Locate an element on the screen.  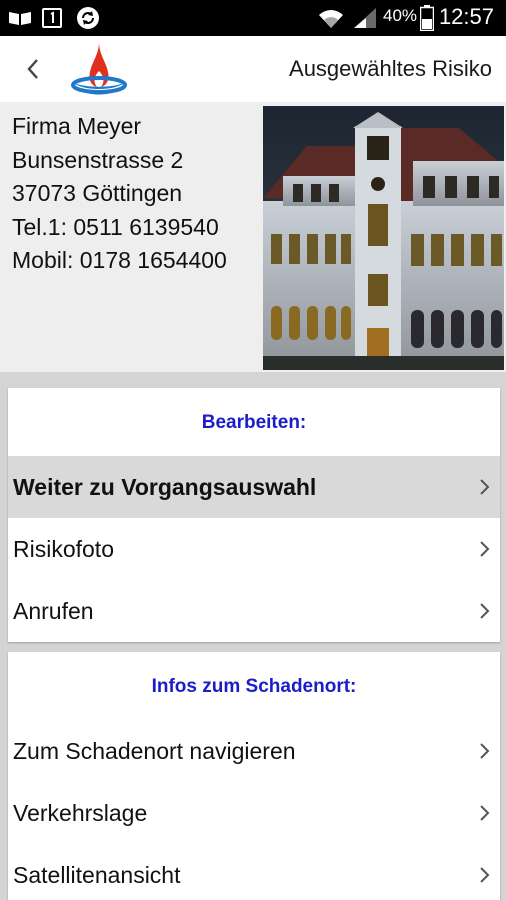
back-button is located at coordinates (33, 69).